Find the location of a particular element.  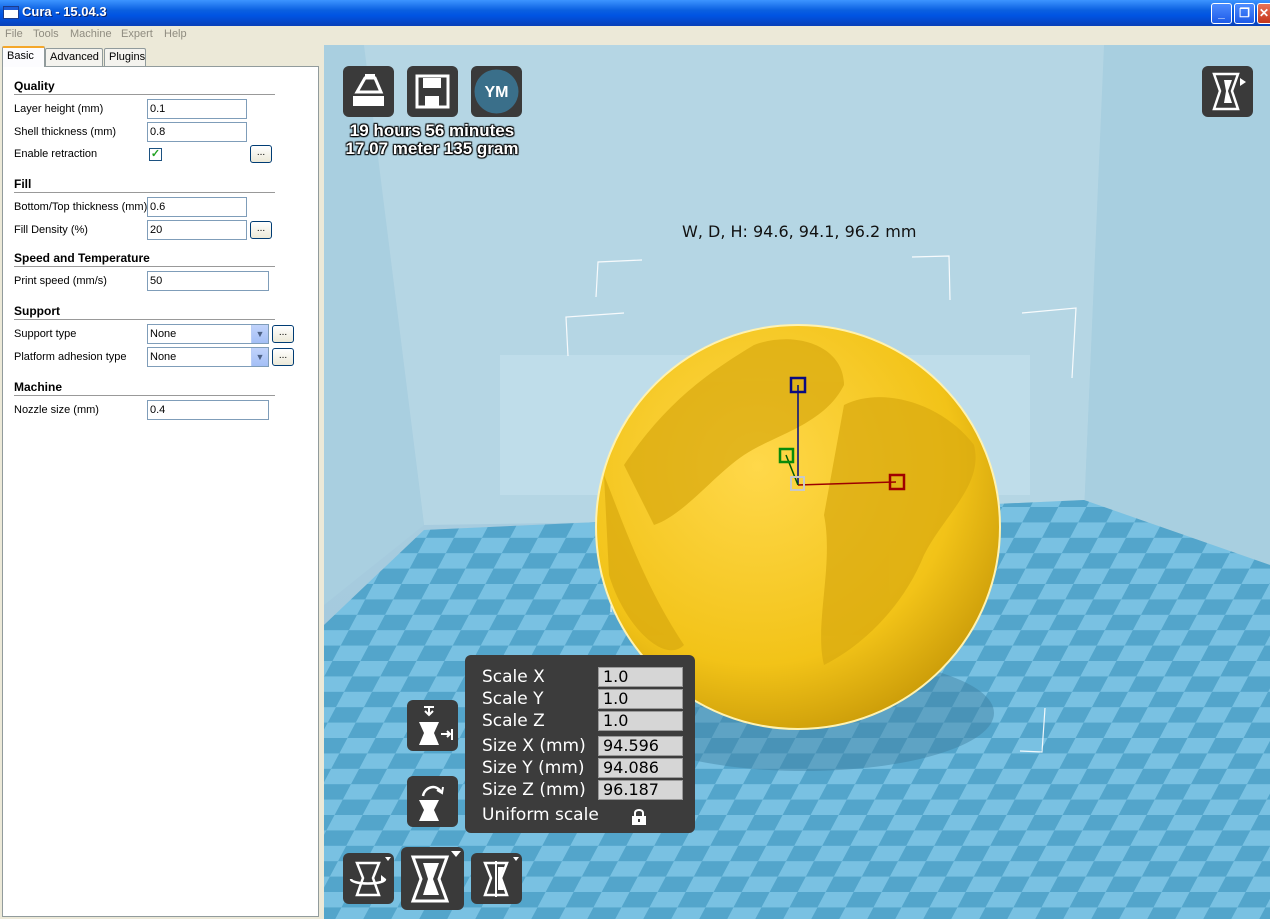

view-mode-icon is located at coordinates (1229, 91).